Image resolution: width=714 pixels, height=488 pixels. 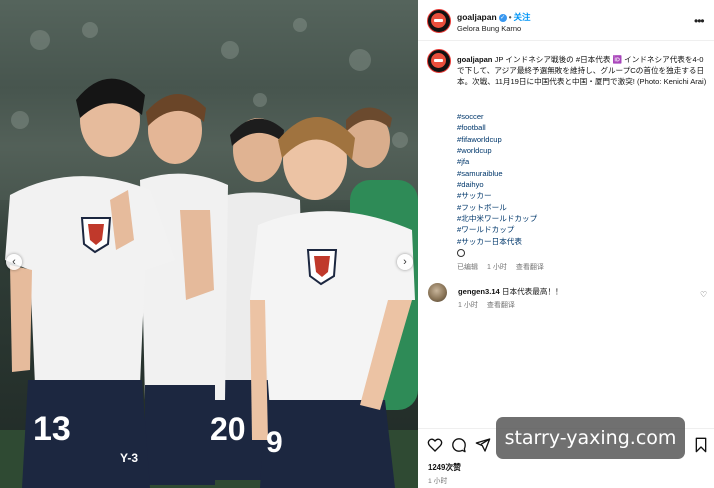 I want to click on hashtag: #football, so click(x=497, y=127).